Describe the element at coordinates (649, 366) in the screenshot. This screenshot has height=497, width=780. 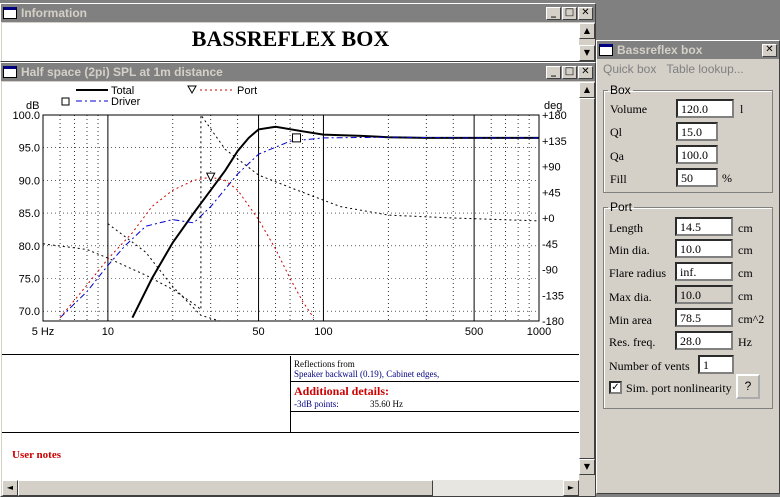
I see `vents-label: Number of vents` at that location.